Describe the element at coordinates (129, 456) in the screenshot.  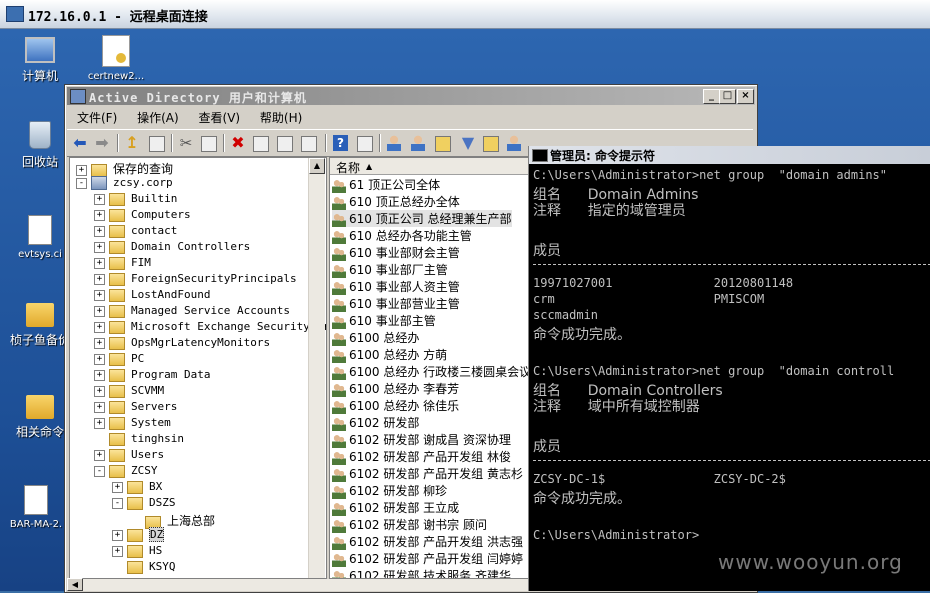
I see `tree-node: + Users` at that location.